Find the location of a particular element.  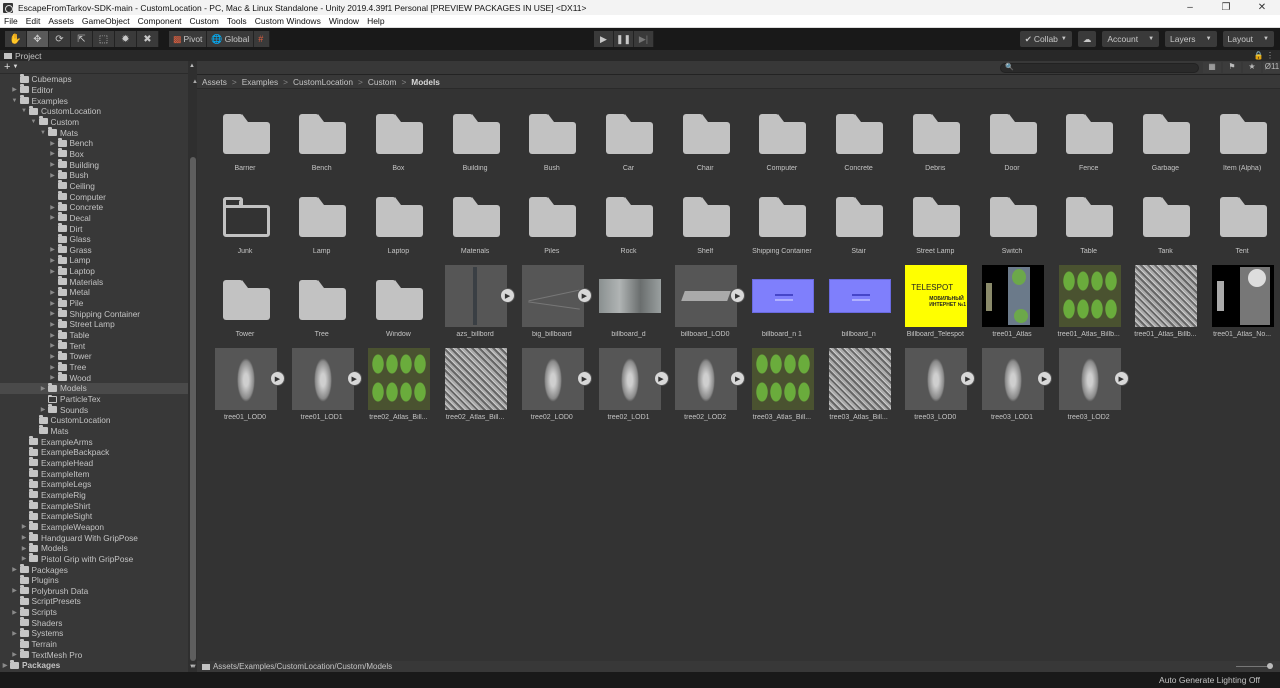

tree-item: ExampleItem is located at coordinates (94, 473).